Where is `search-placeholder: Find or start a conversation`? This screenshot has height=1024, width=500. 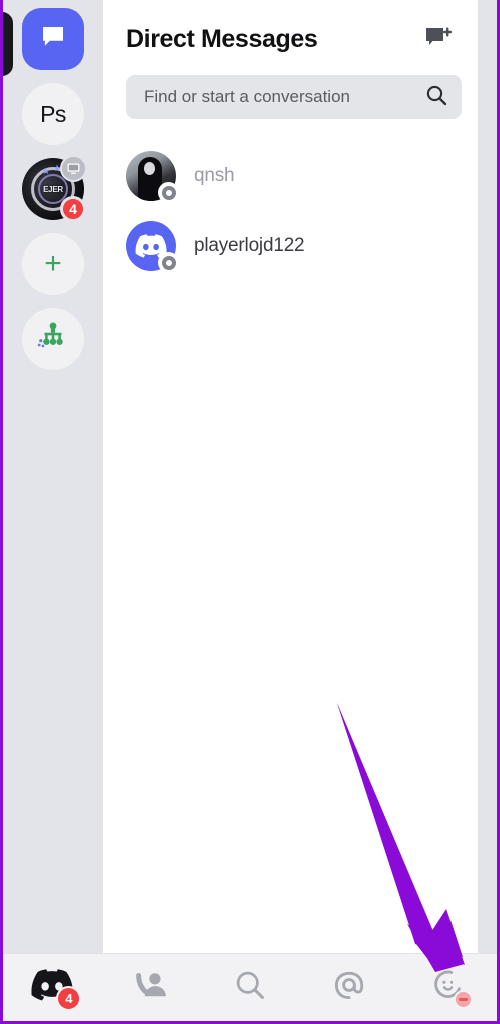 search-placeholder: Find or start a conversation is located at coordinates (247, 96).